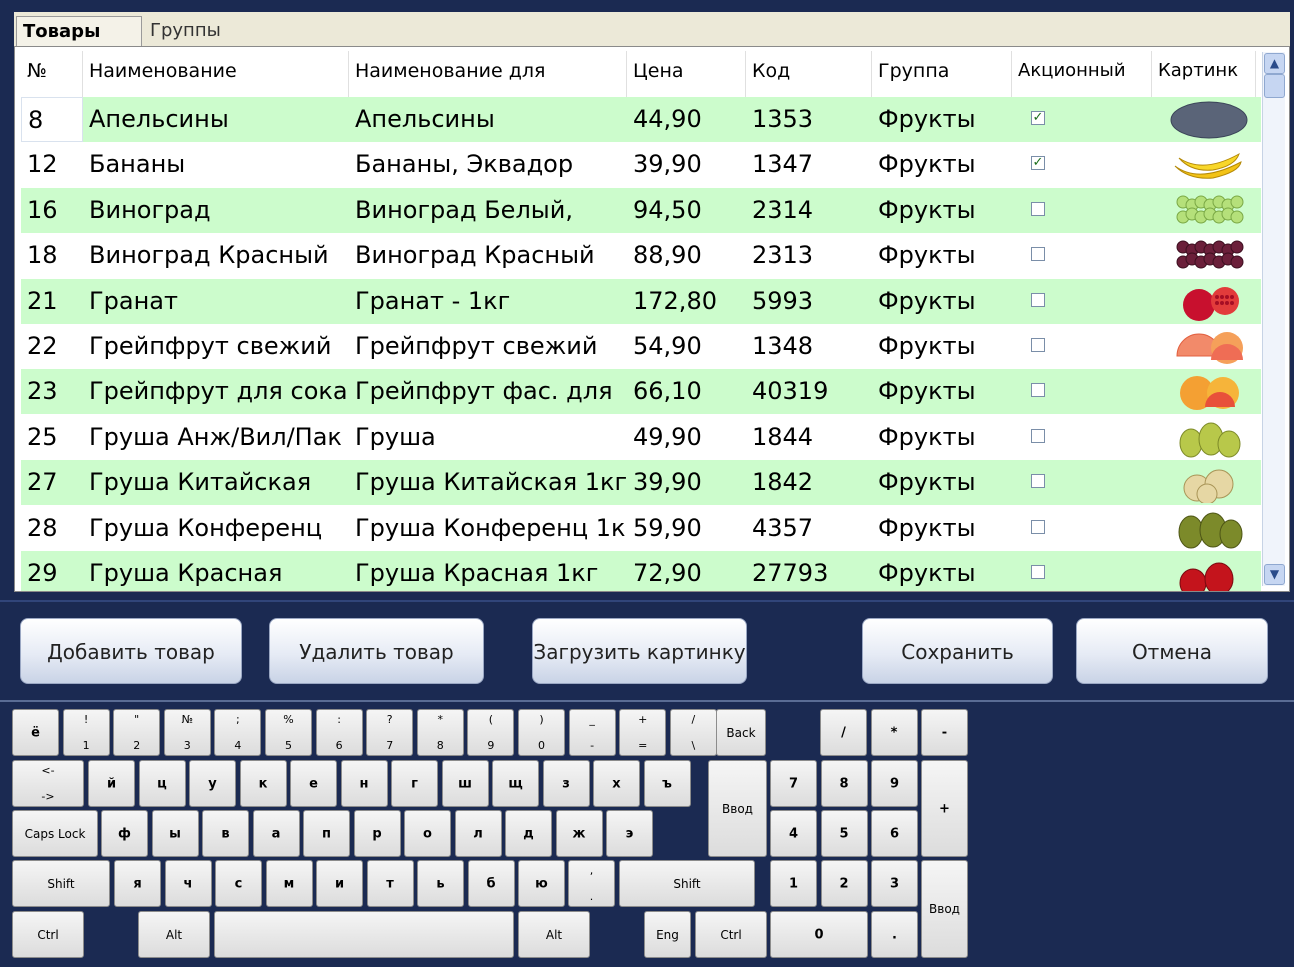  What do you see at coordinates (515, 783) in the screenshot?
I see `keyboard-key: щ` at bounding box center [515, 783].